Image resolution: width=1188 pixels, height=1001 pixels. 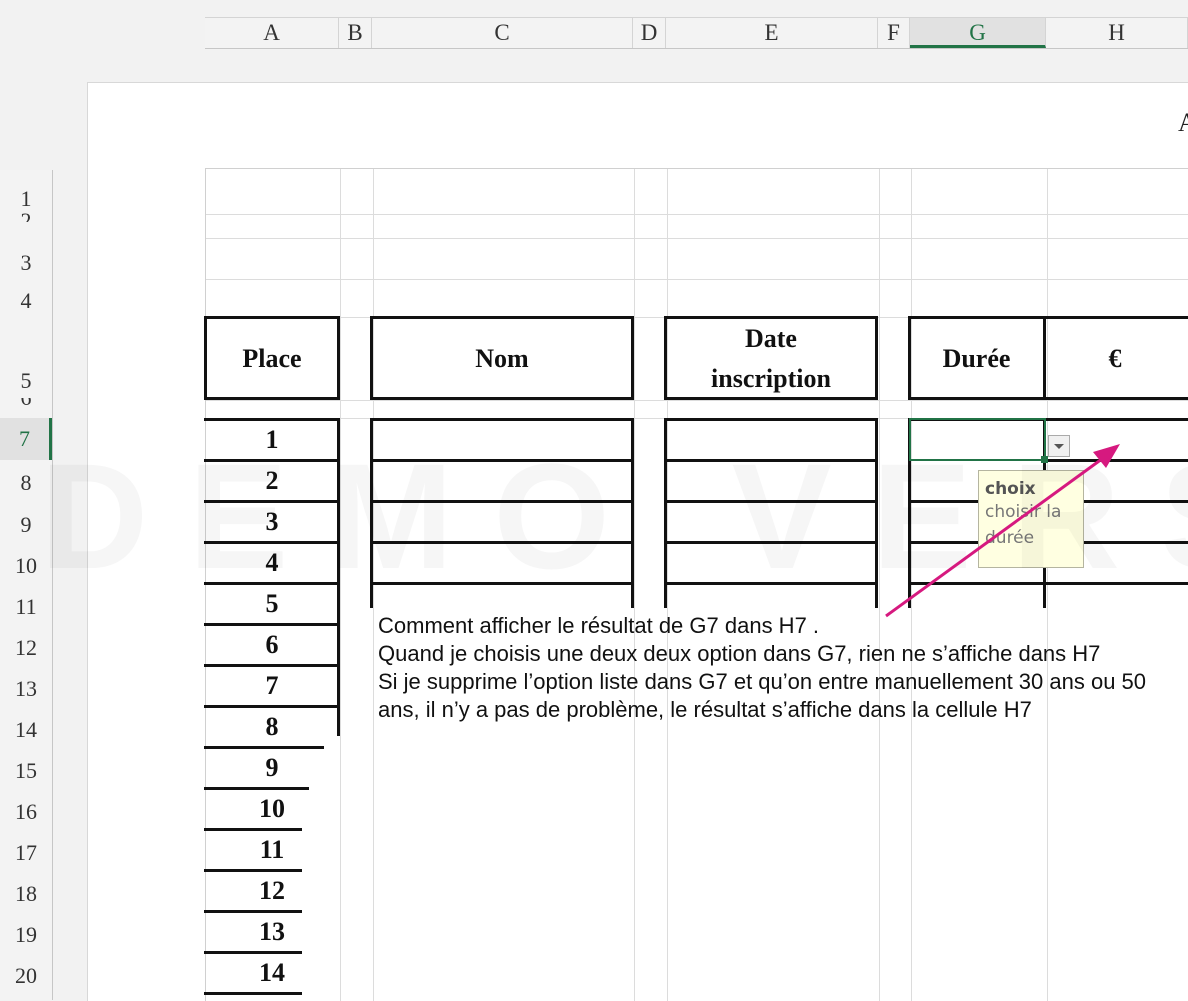 What do you see at coordinates (272, 358) in the screenshot?
I see `header-place-label: Place` at bounding box center [272, 358].